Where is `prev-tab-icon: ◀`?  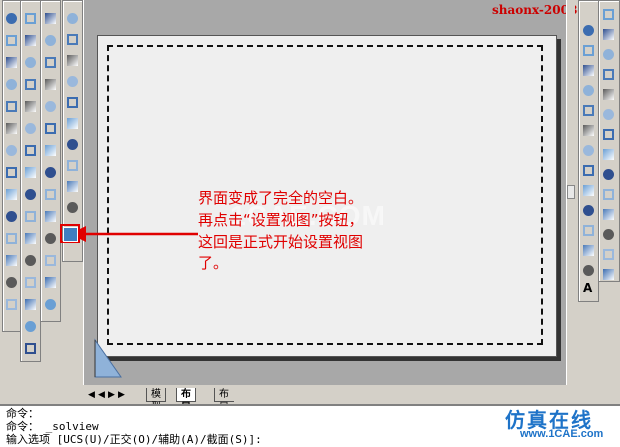
prev-tab-icon: ◀ is located at coordinates (101, 394).